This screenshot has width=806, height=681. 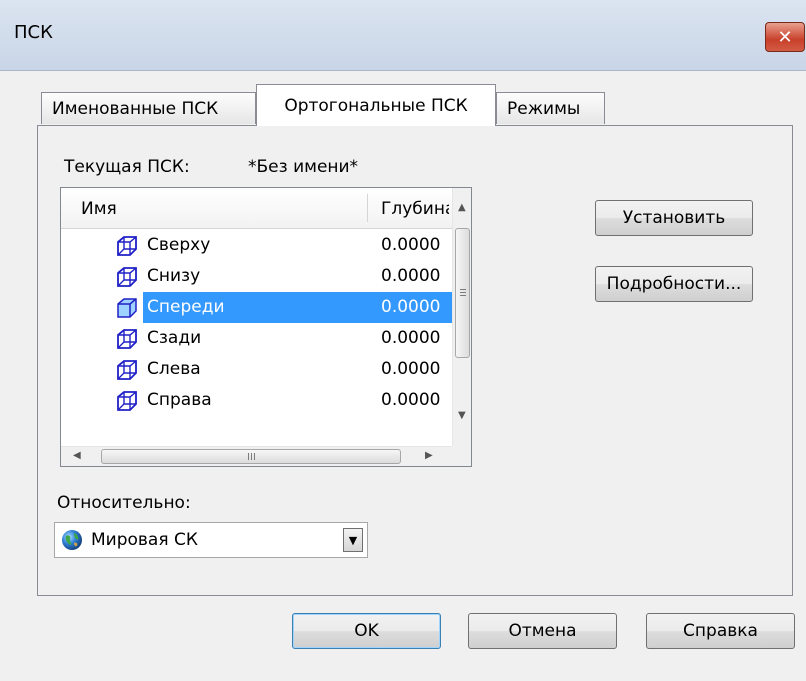 What do you see at coordinates (77, 455) in the screenshot?
I see `scroll-left-icon: ◀` at bounding box center [77, 455].